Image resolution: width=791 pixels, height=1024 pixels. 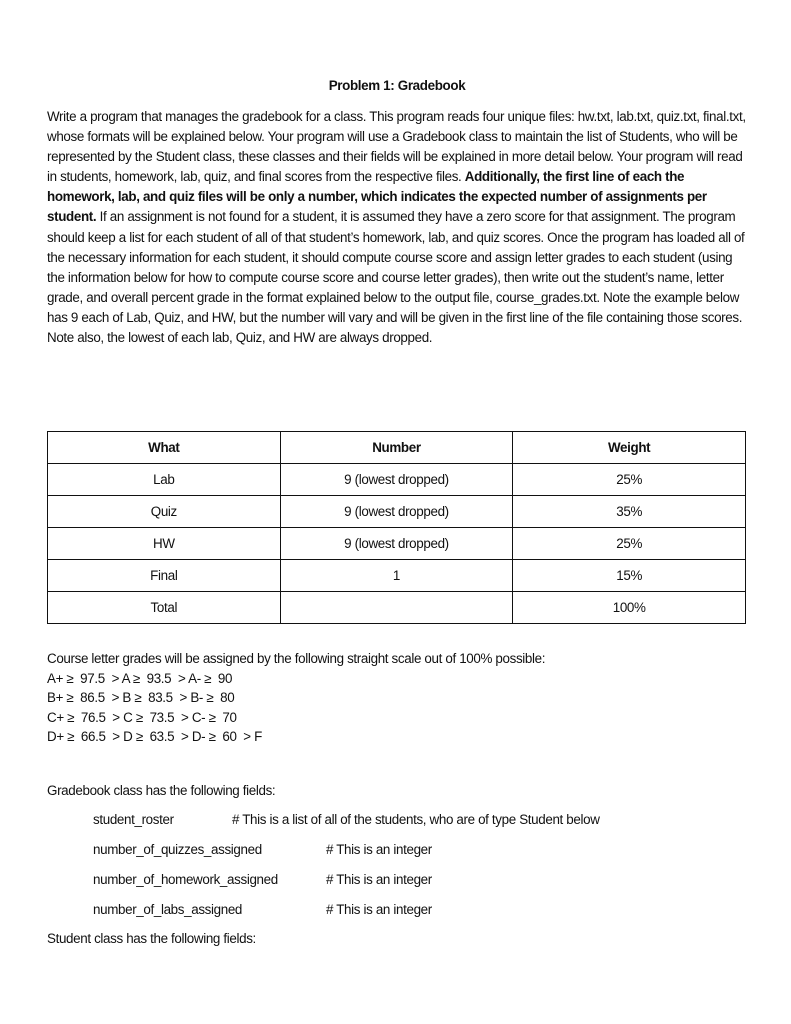 I want to click on table-row: Final 1 15%, so click(x=396, y=575).